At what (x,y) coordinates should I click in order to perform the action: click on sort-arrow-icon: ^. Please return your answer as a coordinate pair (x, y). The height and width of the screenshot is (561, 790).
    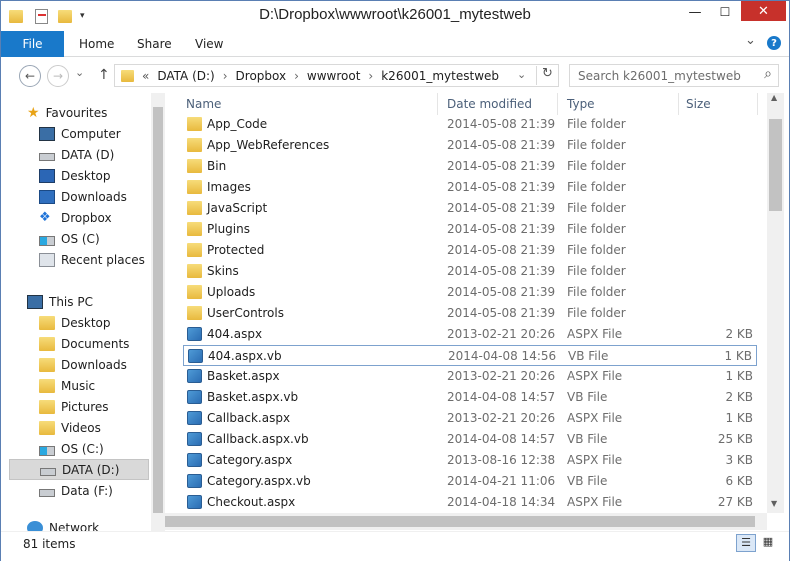
    Looking at the image, I should click on (309, 96).